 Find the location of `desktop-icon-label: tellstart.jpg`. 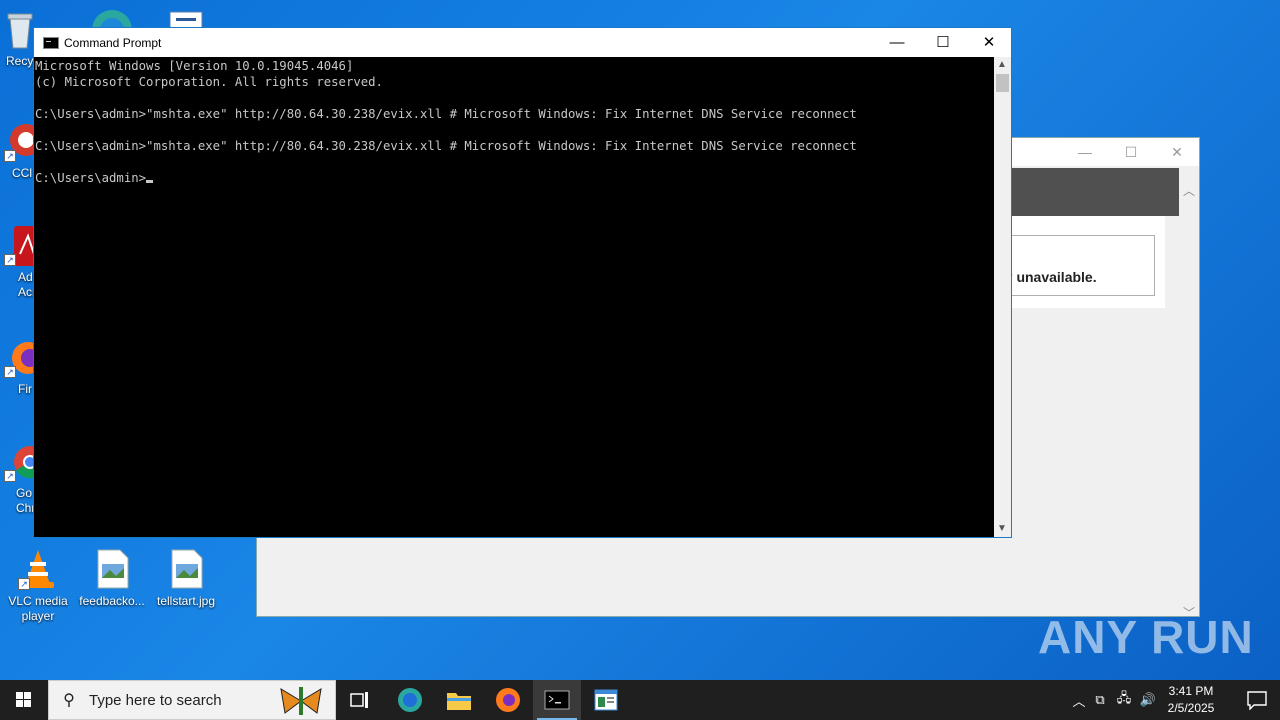

desktop-icon-label: tellstart.jpg is located at coordinates (186, 601).